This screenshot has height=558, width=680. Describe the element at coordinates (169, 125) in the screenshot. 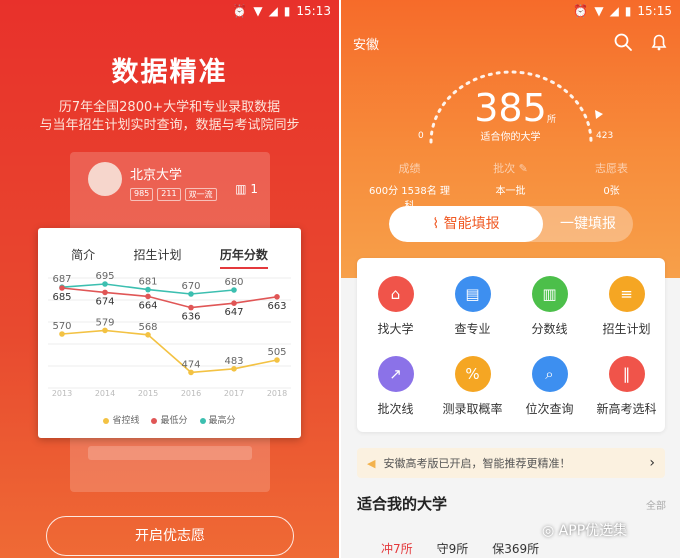

I see `promo-subtitle-line-2: 与当年招生计划实时查询，数据与考试院同步` at that location.